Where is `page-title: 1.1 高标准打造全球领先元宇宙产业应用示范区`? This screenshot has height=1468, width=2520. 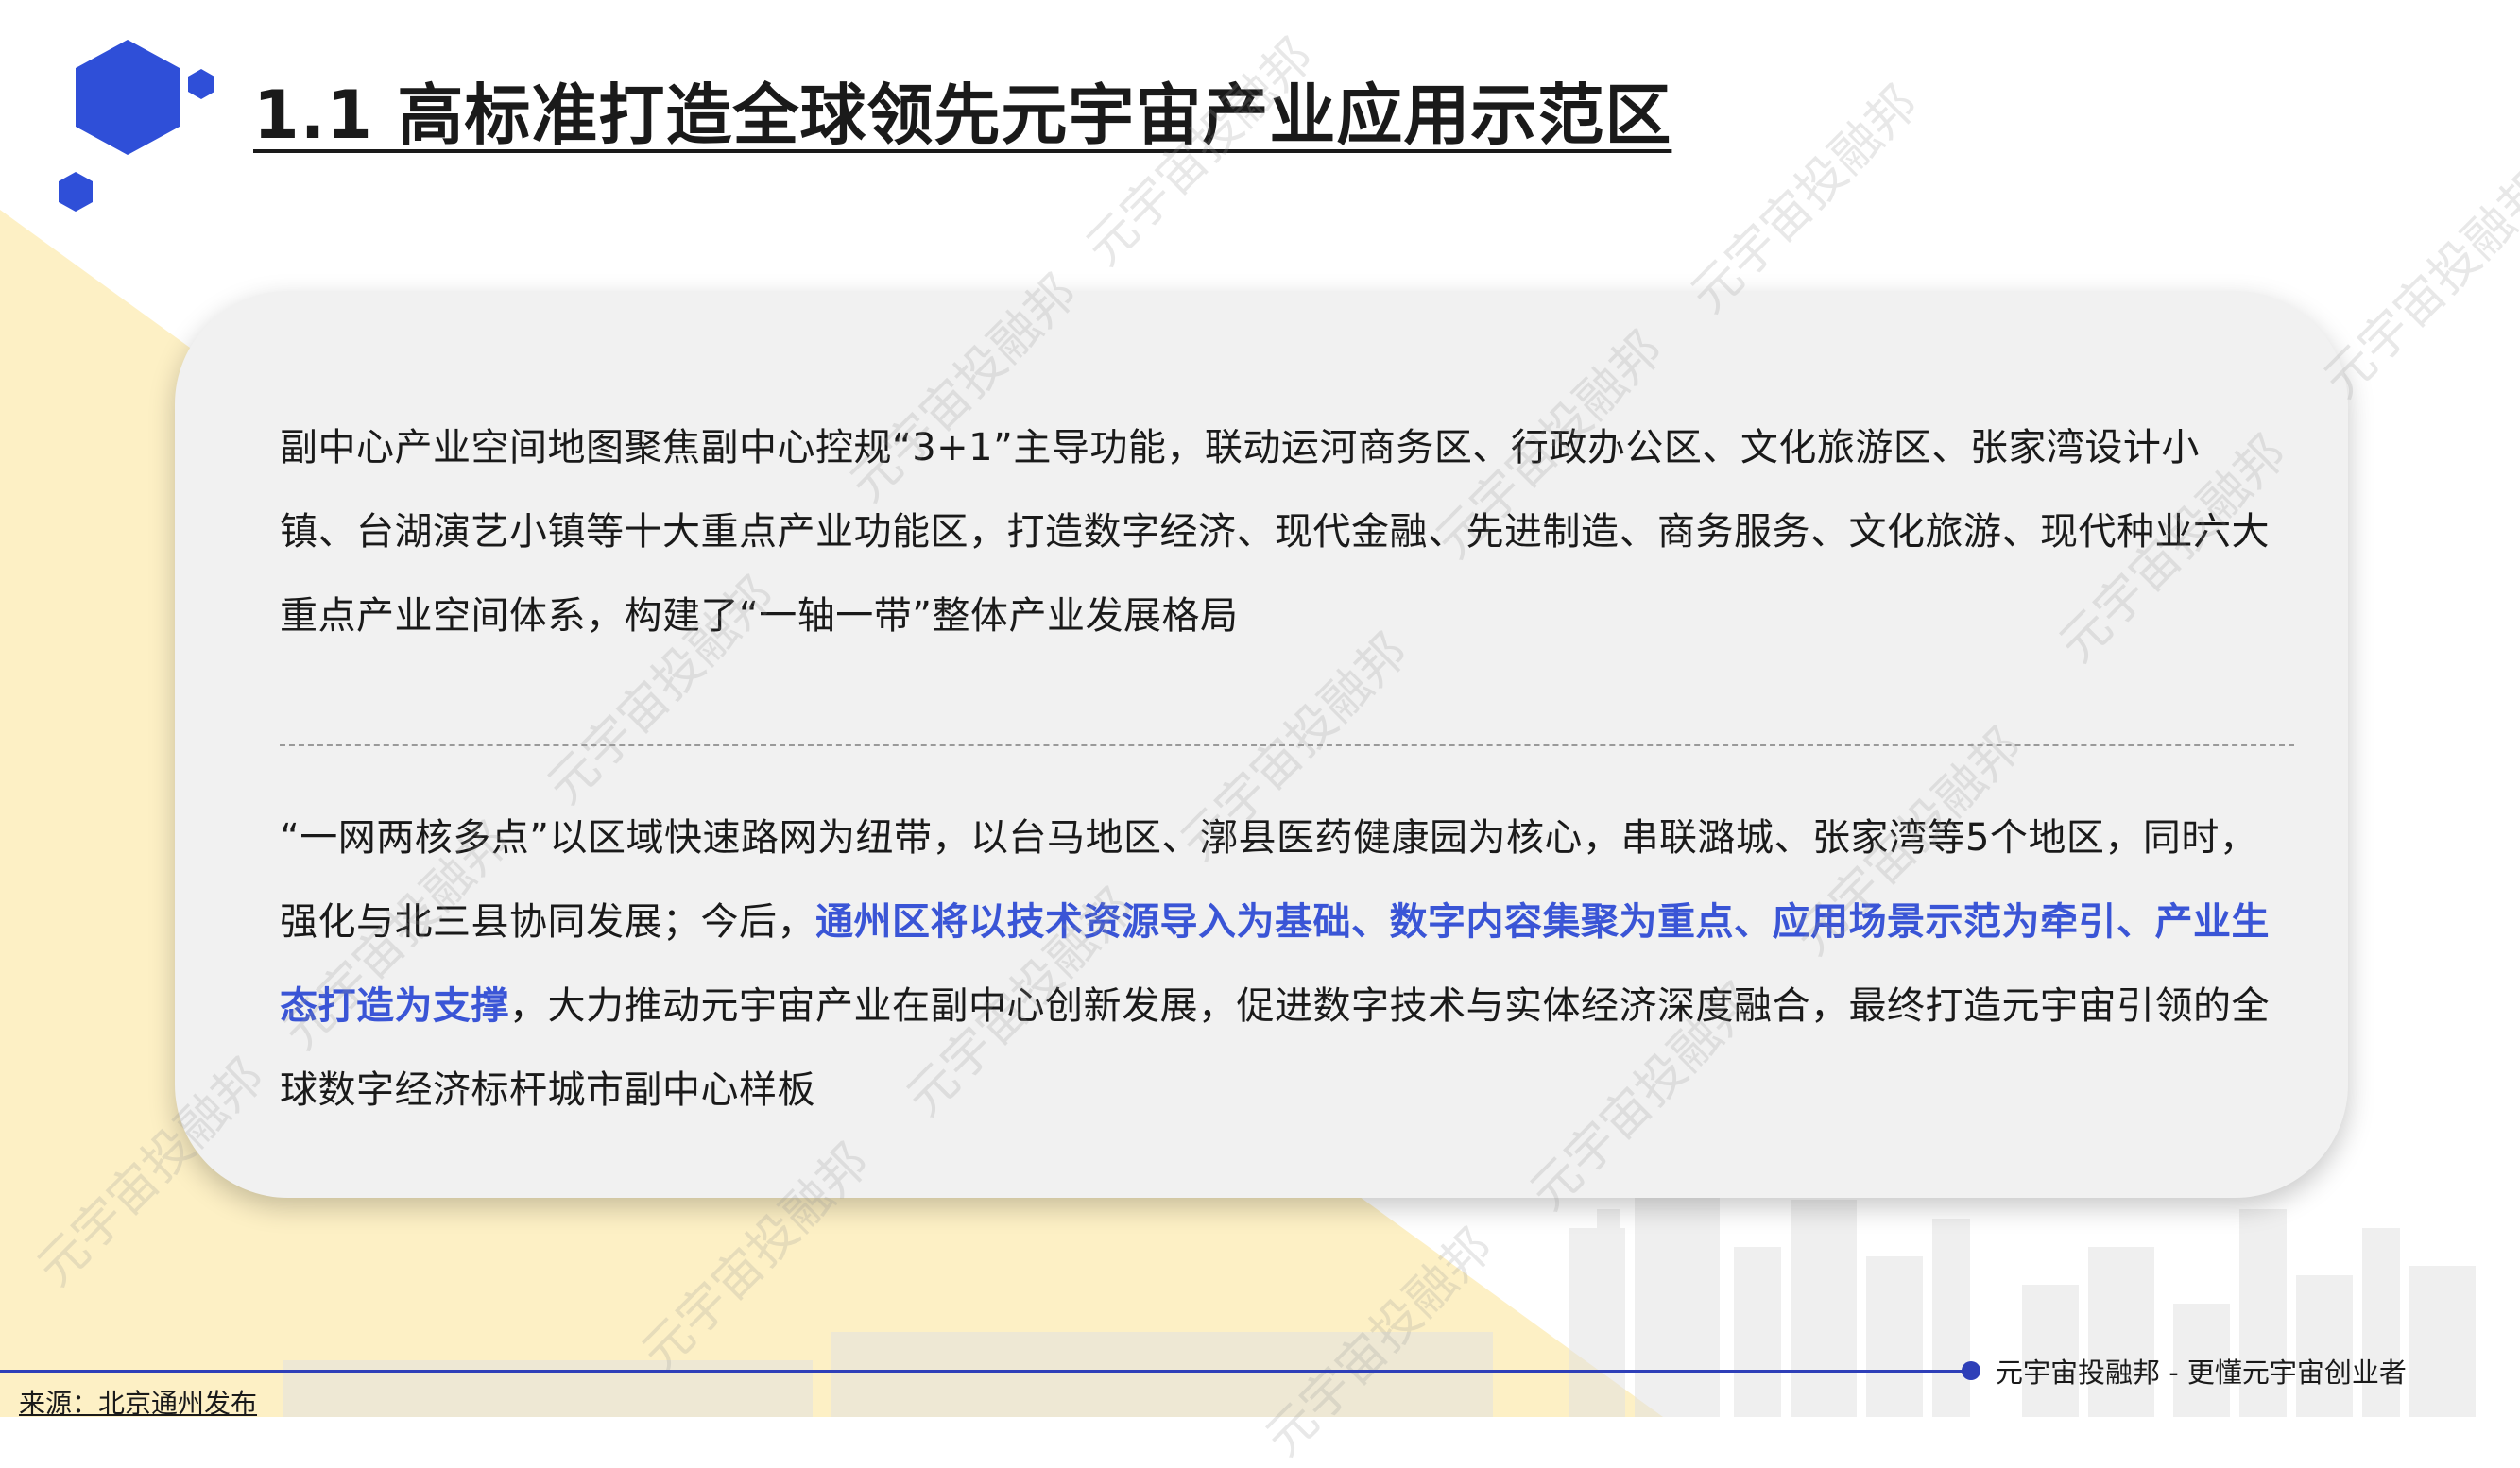
page-title: 1.1 高标准打造全球领先元宇宙产业应用示范区 is located at coordinates (962, 115).